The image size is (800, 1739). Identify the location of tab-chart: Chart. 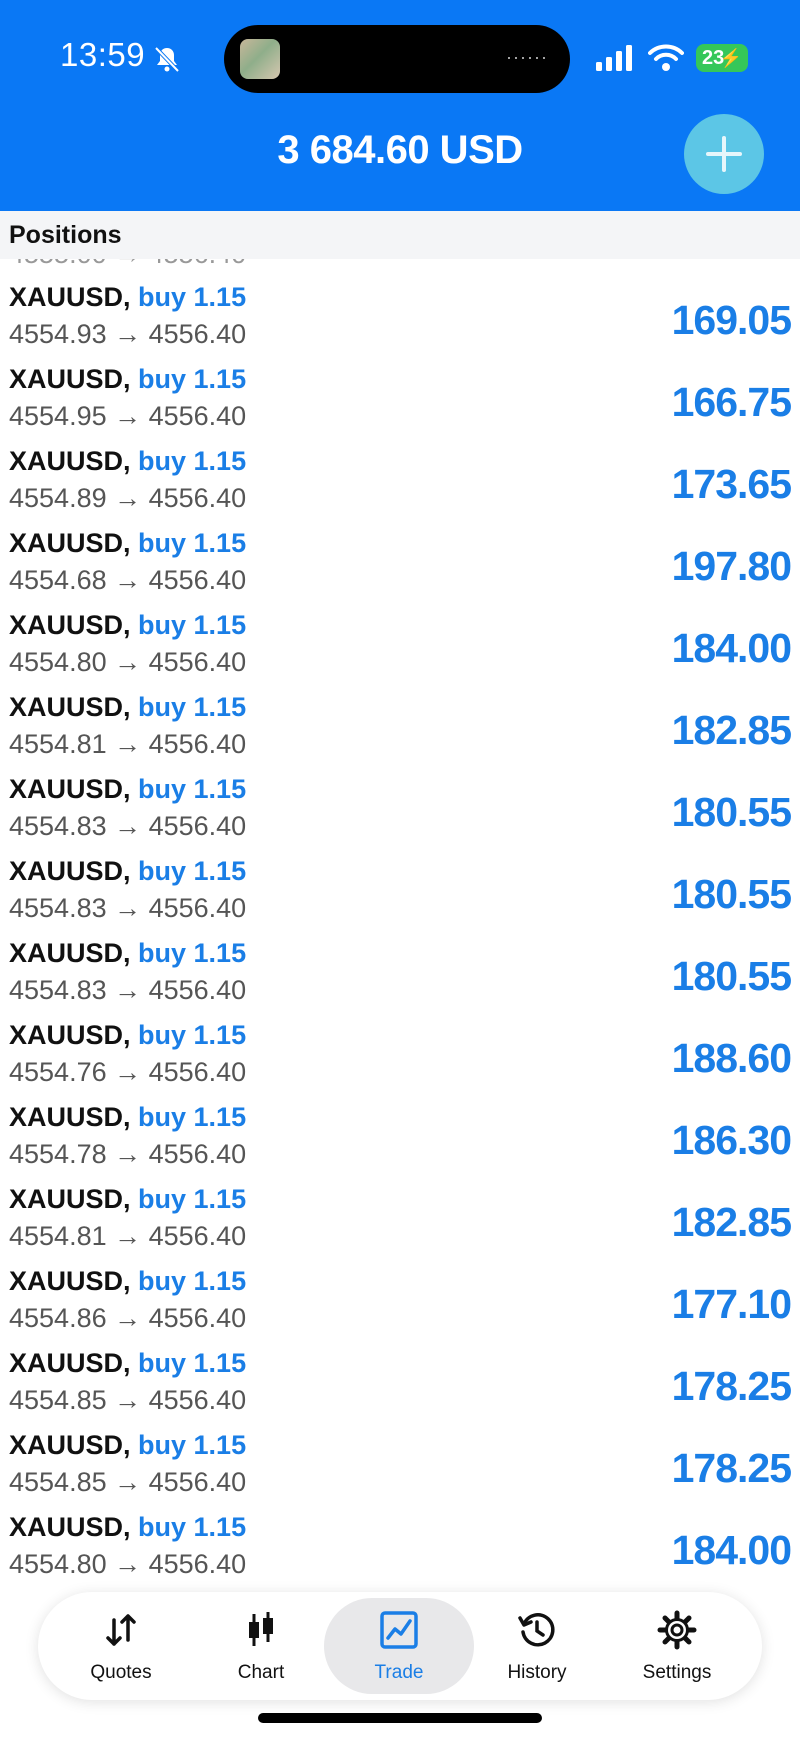
(261, 1646).